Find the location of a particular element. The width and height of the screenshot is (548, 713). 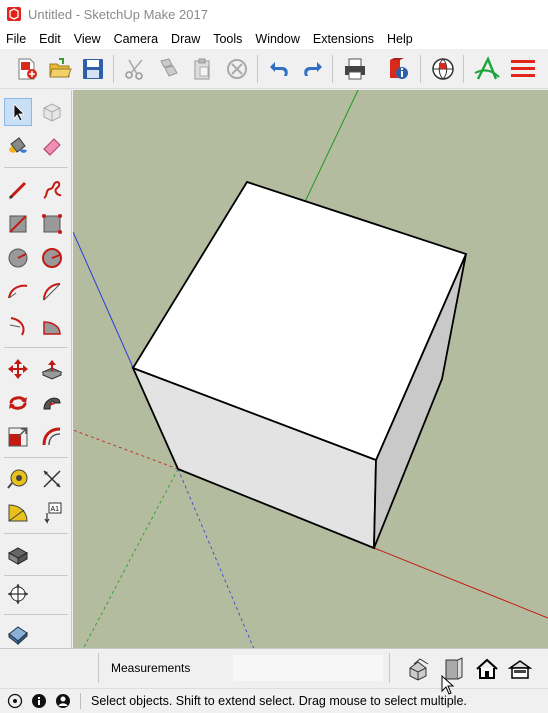

arc-tool is located at coordinates (18, 292).